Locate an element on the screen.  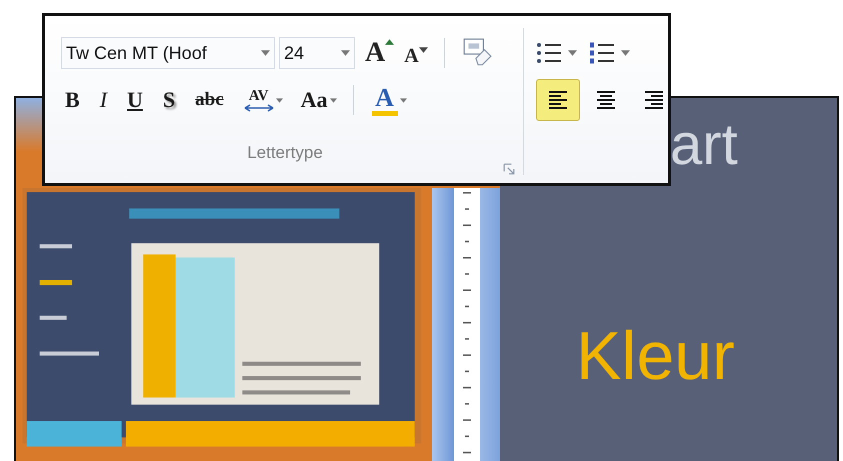
align-left-icon is located at coordinates (558, 100).